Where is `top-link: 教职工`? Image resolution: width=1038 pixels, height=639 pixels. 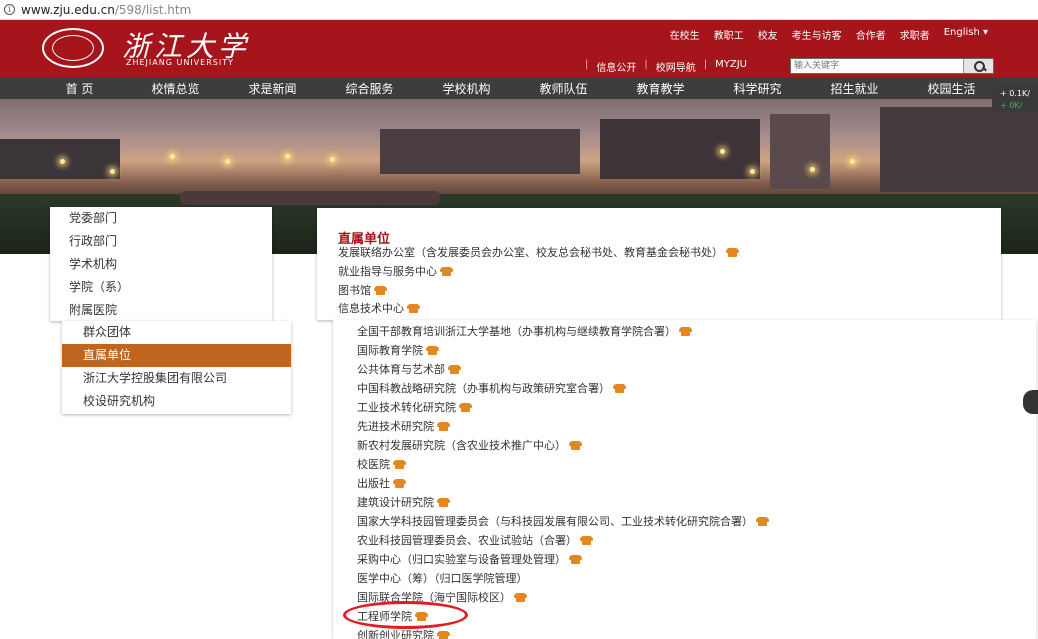 top-link: 教职工 is located at coordinates (729, 34).